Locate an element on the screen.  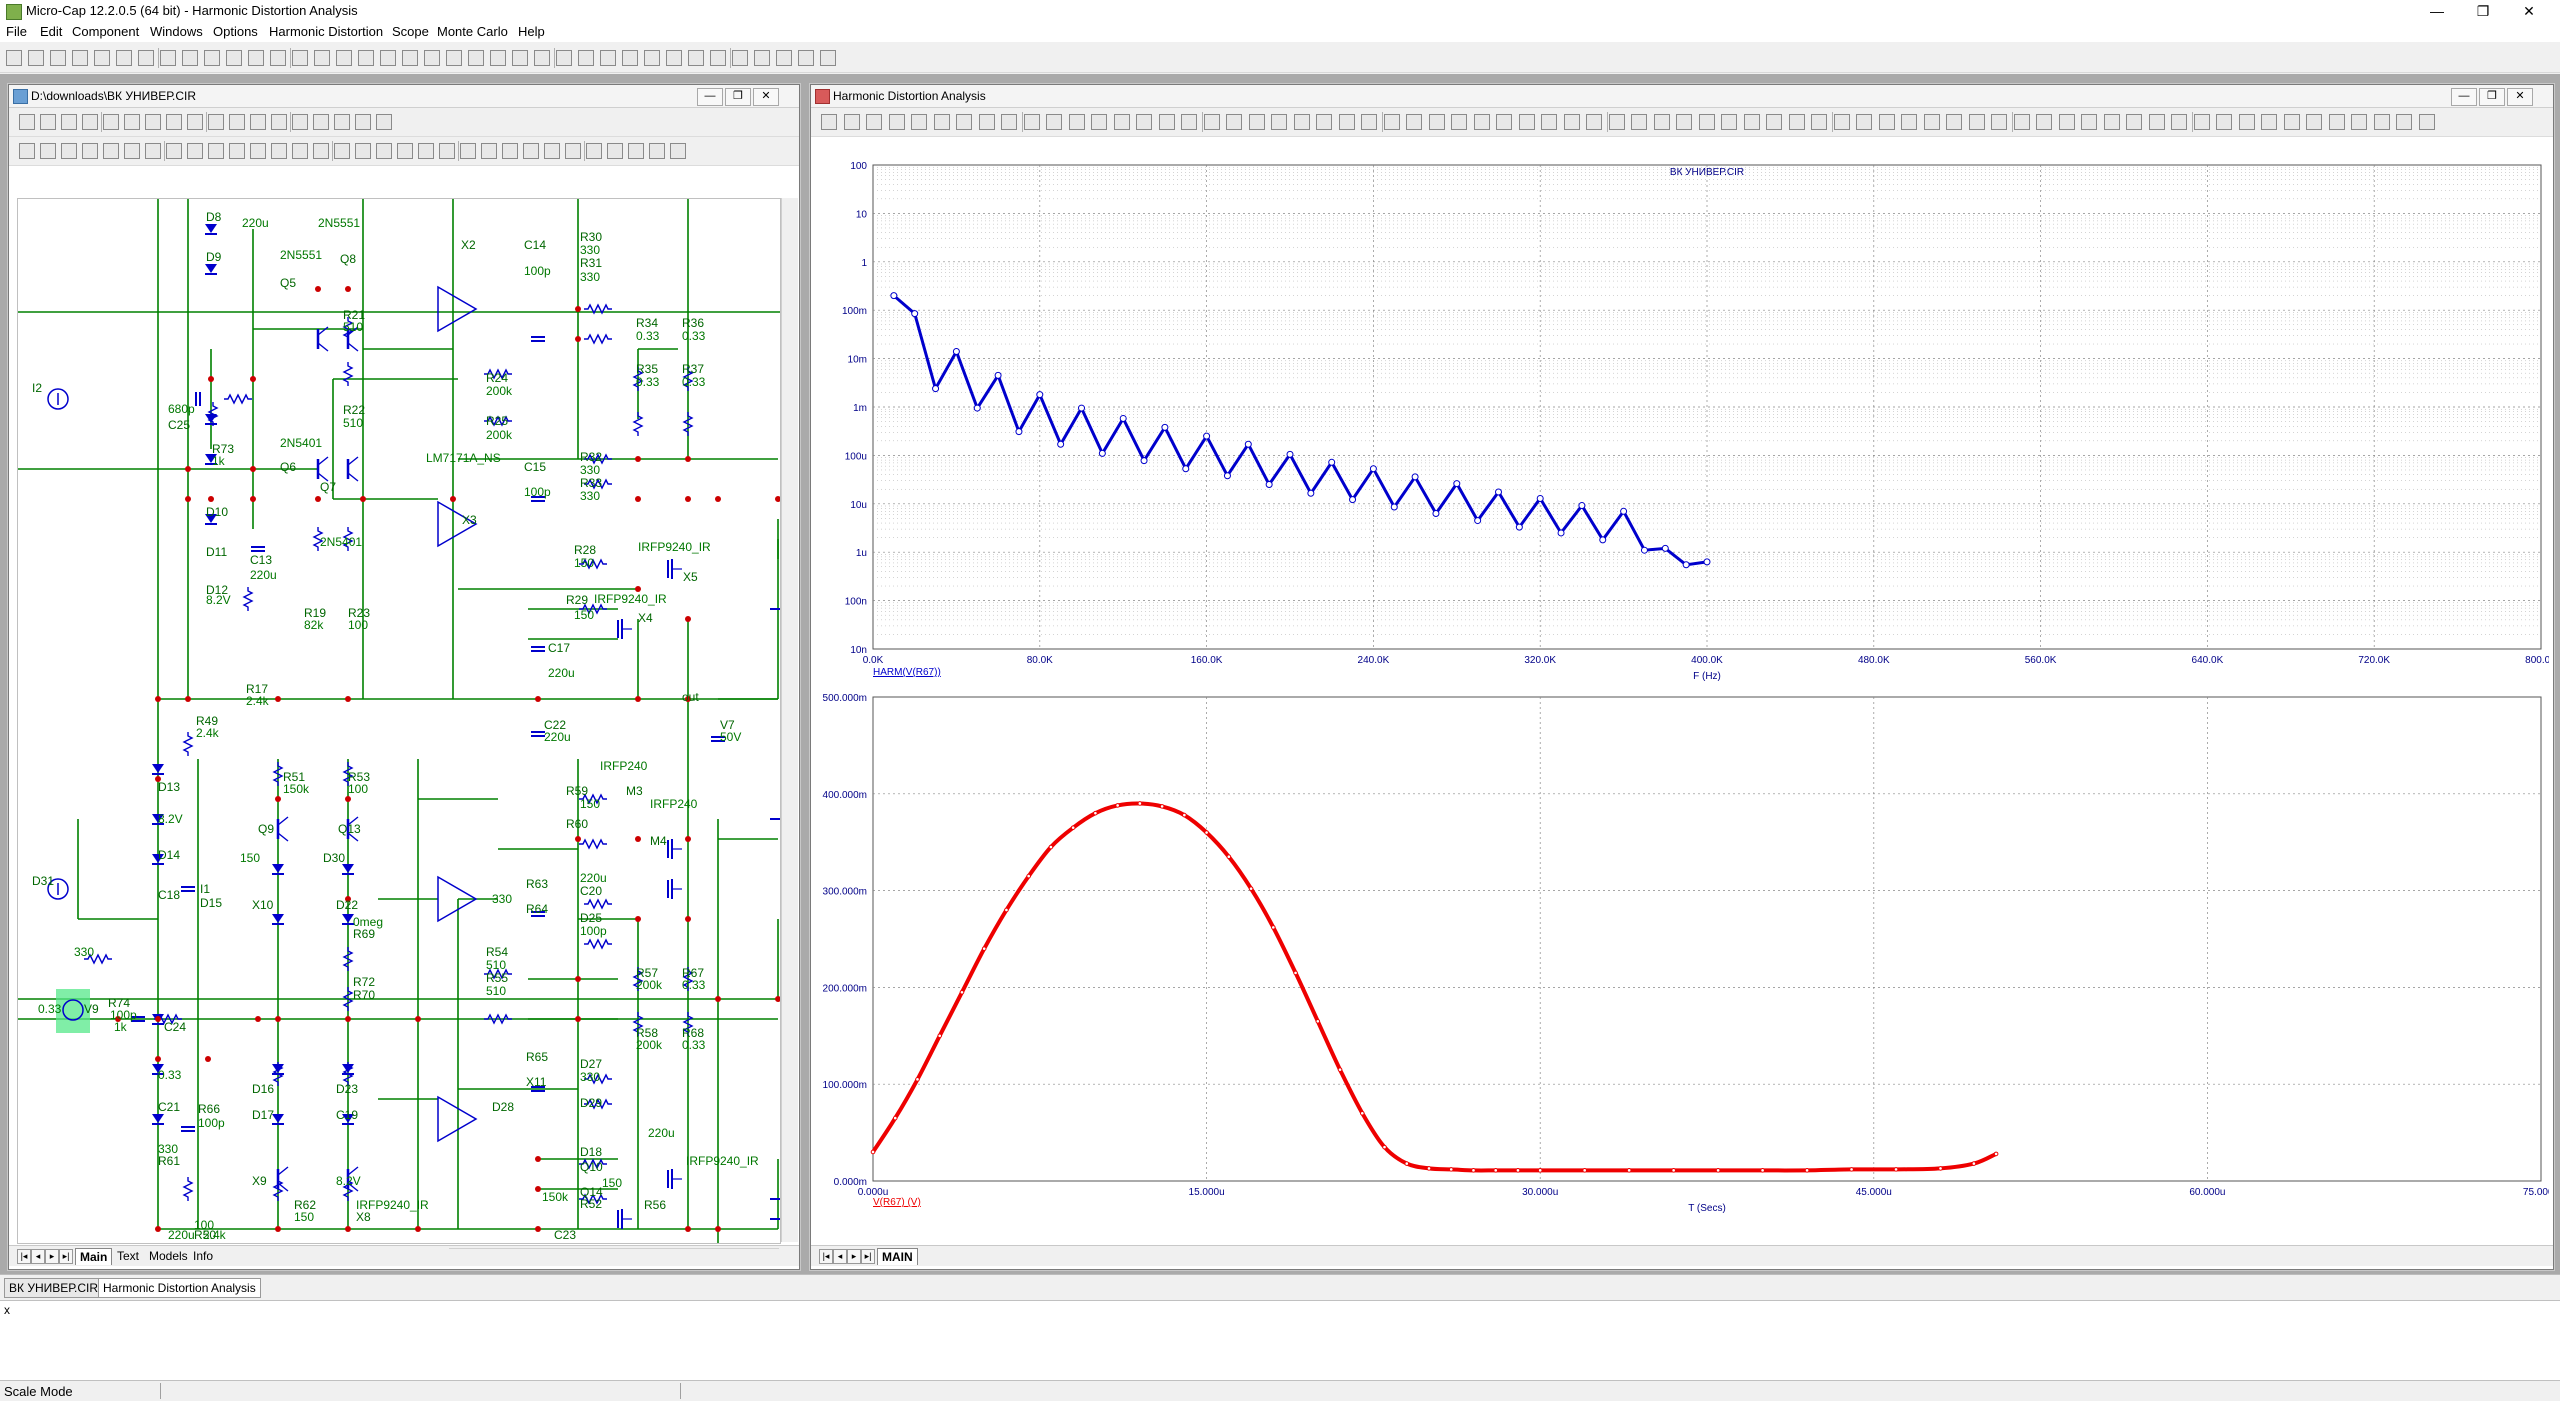
restore-button: ❐ is located at coordinates (2483, 11).